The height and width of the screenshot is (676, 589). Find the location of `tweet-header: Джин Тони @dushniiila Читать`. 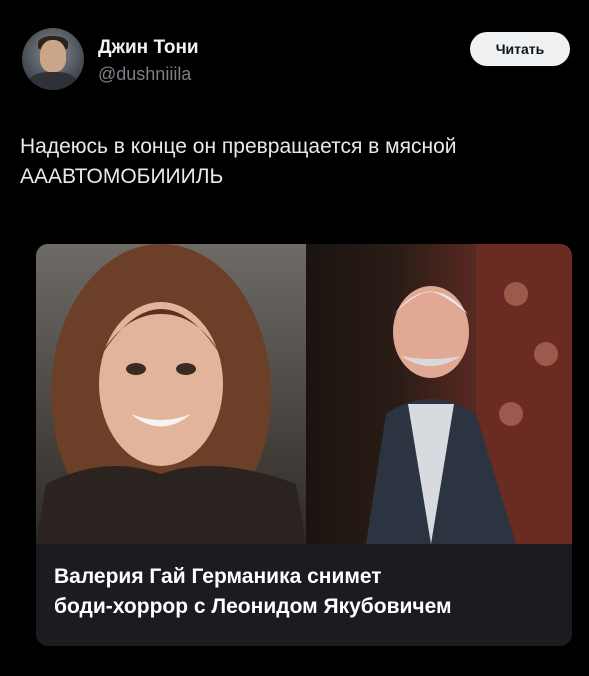

tweet-header: Джин Тони @dushniiila Читать is located at coordinates (296, 61).